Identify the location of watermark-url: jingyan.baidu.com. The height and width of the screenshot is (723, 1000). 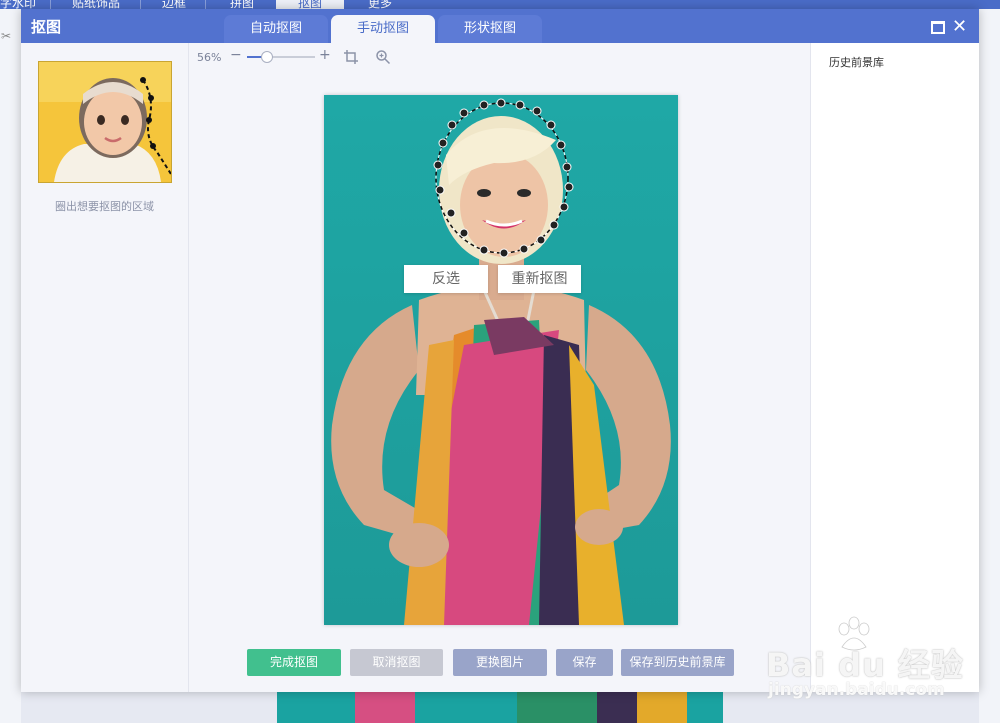
(856, 690).